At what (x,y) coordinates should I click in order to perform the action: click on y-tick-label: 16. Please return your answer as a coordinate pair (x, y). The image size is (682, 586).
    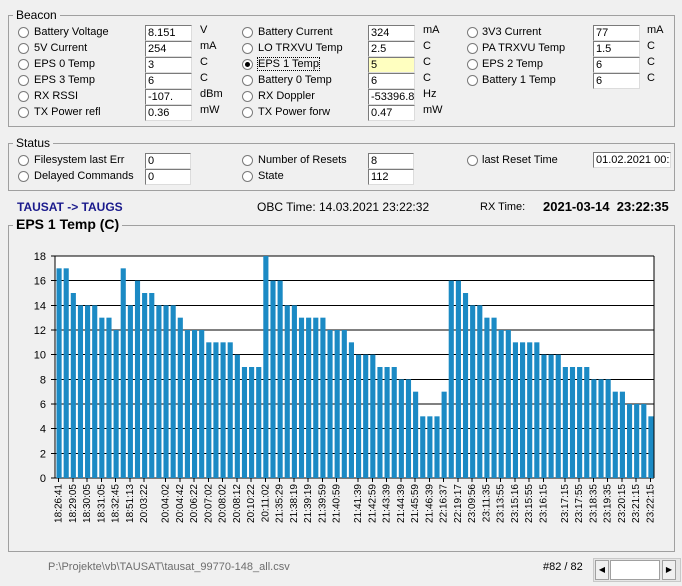
    Looking at the image, I should click on (40, 282).